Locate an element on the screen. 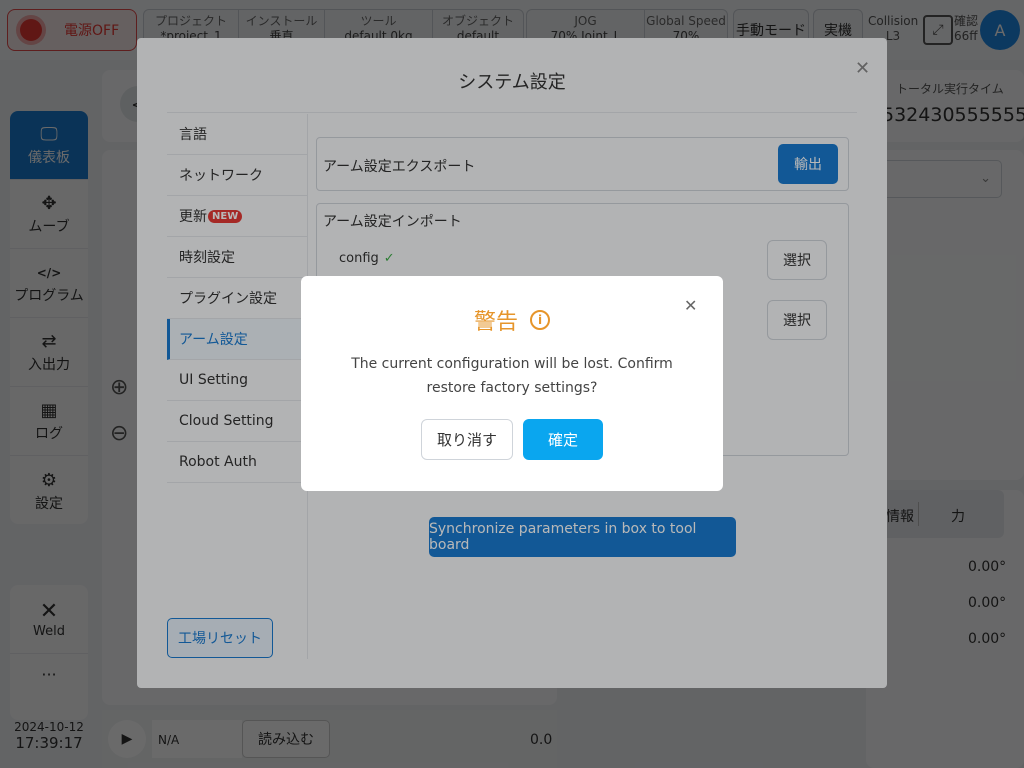 This screenshot has height=768, width=1024. info-icon: i is located at coordinates (540, 320).